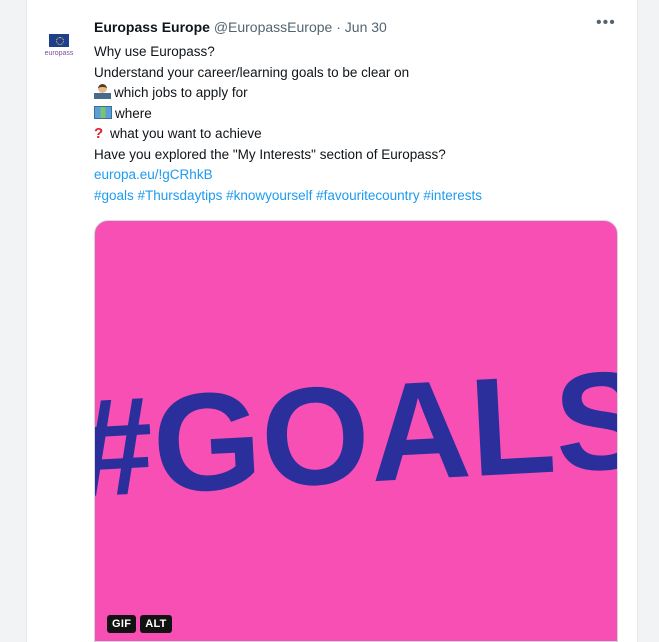 This screenshot has width=659, height=642. What do you see at coordinates (606, 23) in the screenshot?
I see `more-horizontal-icon: •••` at bounding box center [606, 23].